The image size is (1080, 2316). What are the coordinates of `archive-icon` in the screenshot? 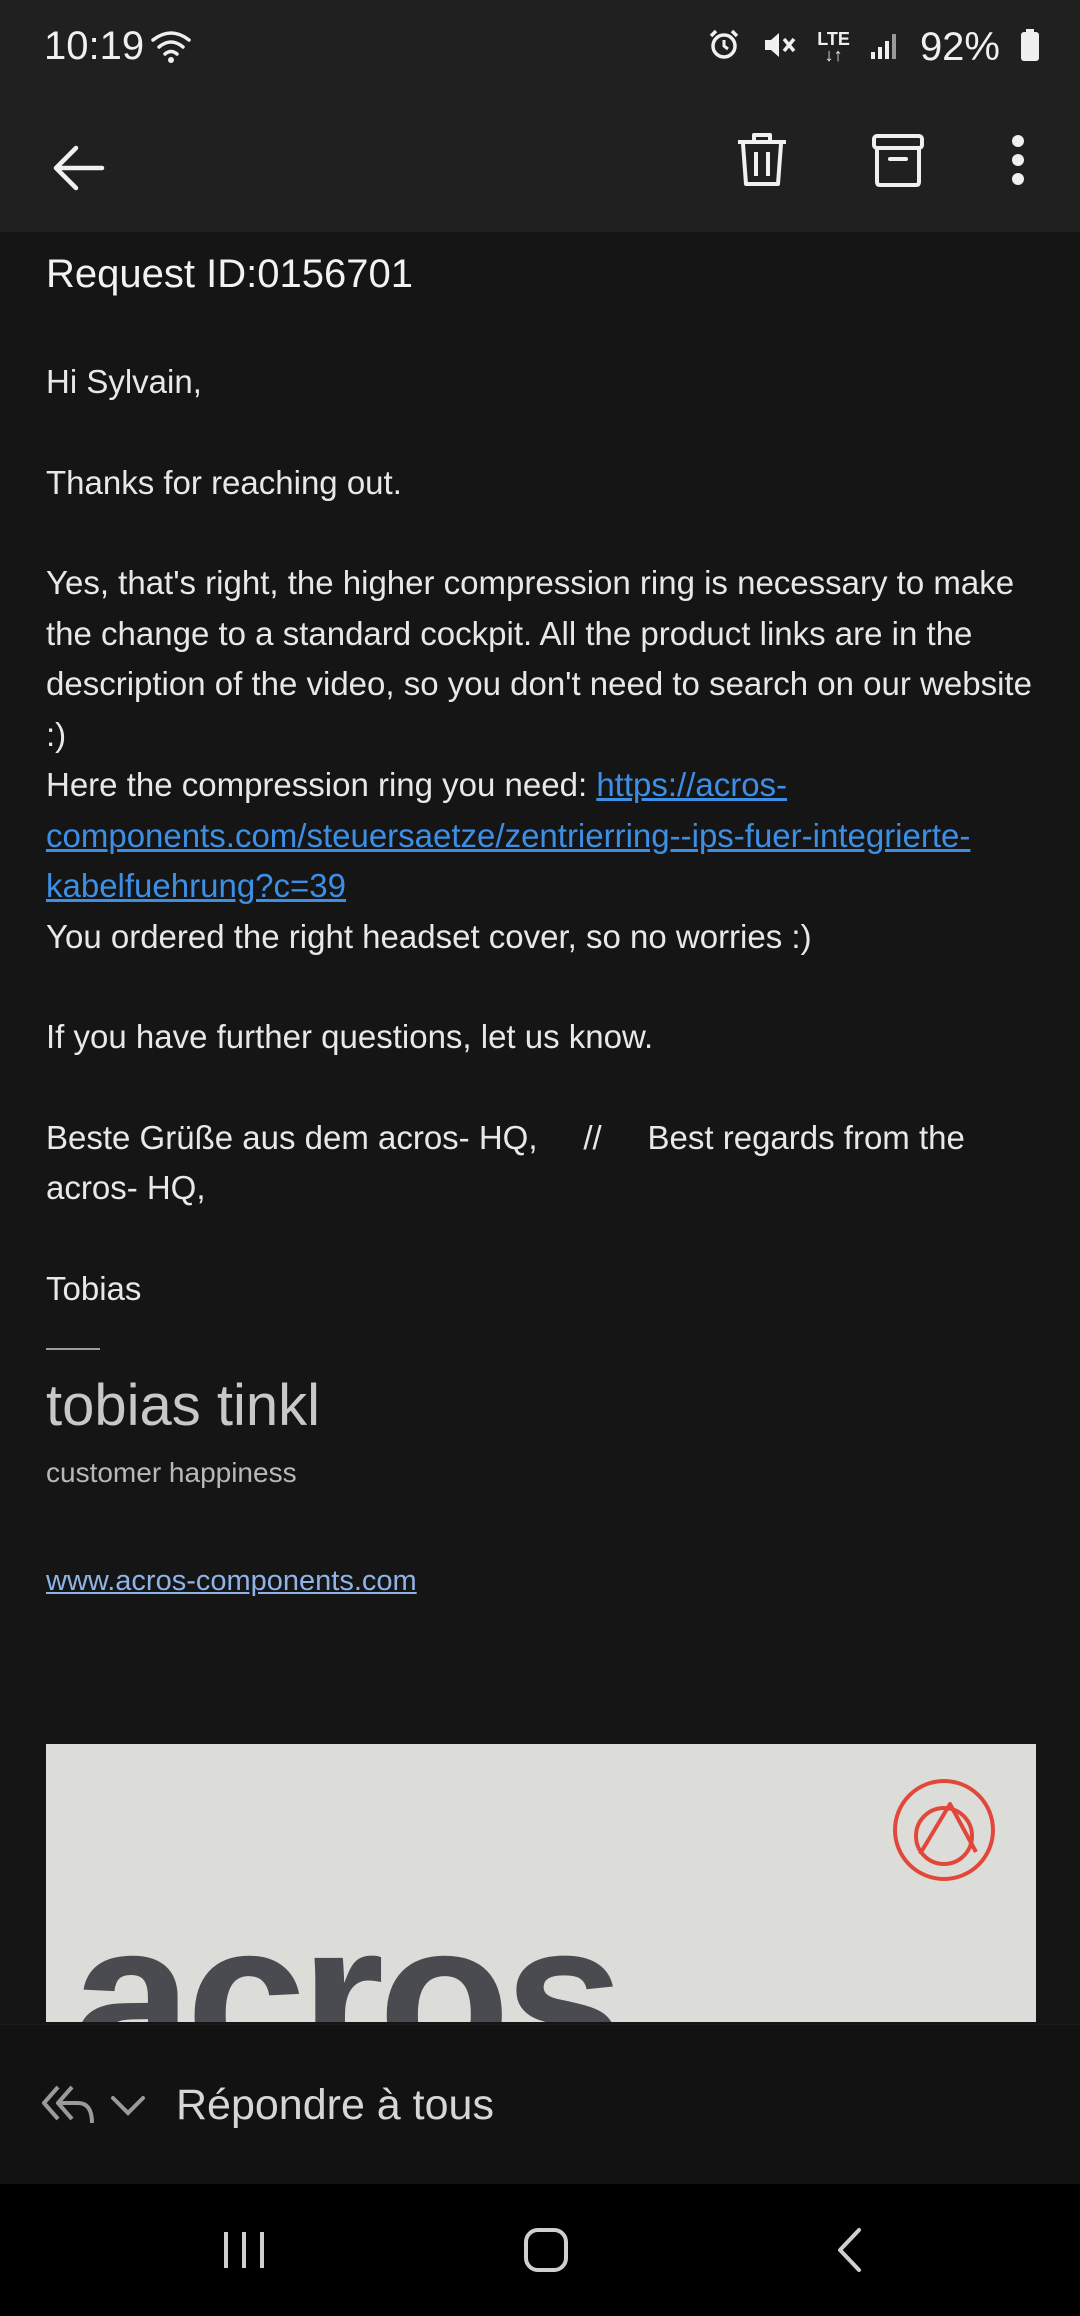 It's located at (898, 162).